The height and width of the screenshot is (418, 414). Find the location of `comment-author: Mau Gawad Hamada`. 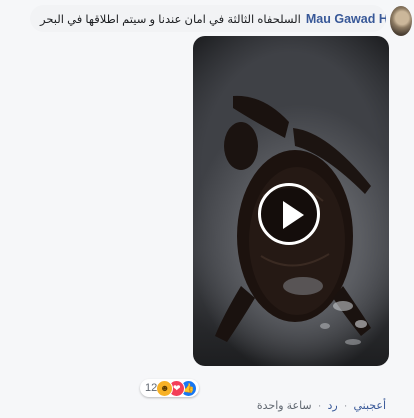

comment-author: Mau Gawad Hamada is located at coordinates (346, 19).